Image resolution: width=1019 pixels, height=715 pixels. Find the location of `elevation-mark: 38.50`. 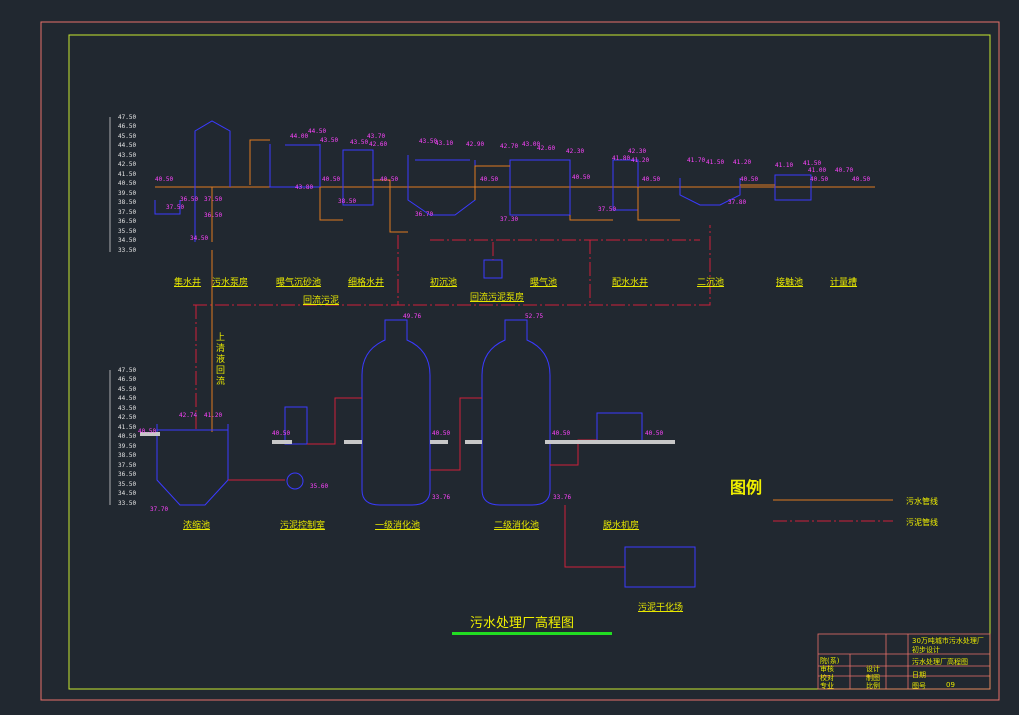

elevation-mark: 38.50 is located at coordinates (347, 201).